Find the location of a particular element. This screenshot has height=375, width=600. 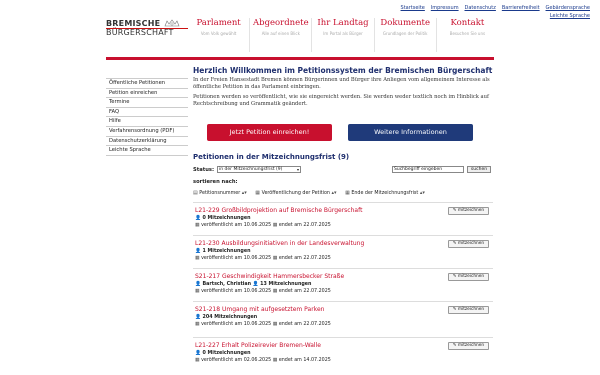

sort-list-icon: ▤ is located at coordinates (195, 193).